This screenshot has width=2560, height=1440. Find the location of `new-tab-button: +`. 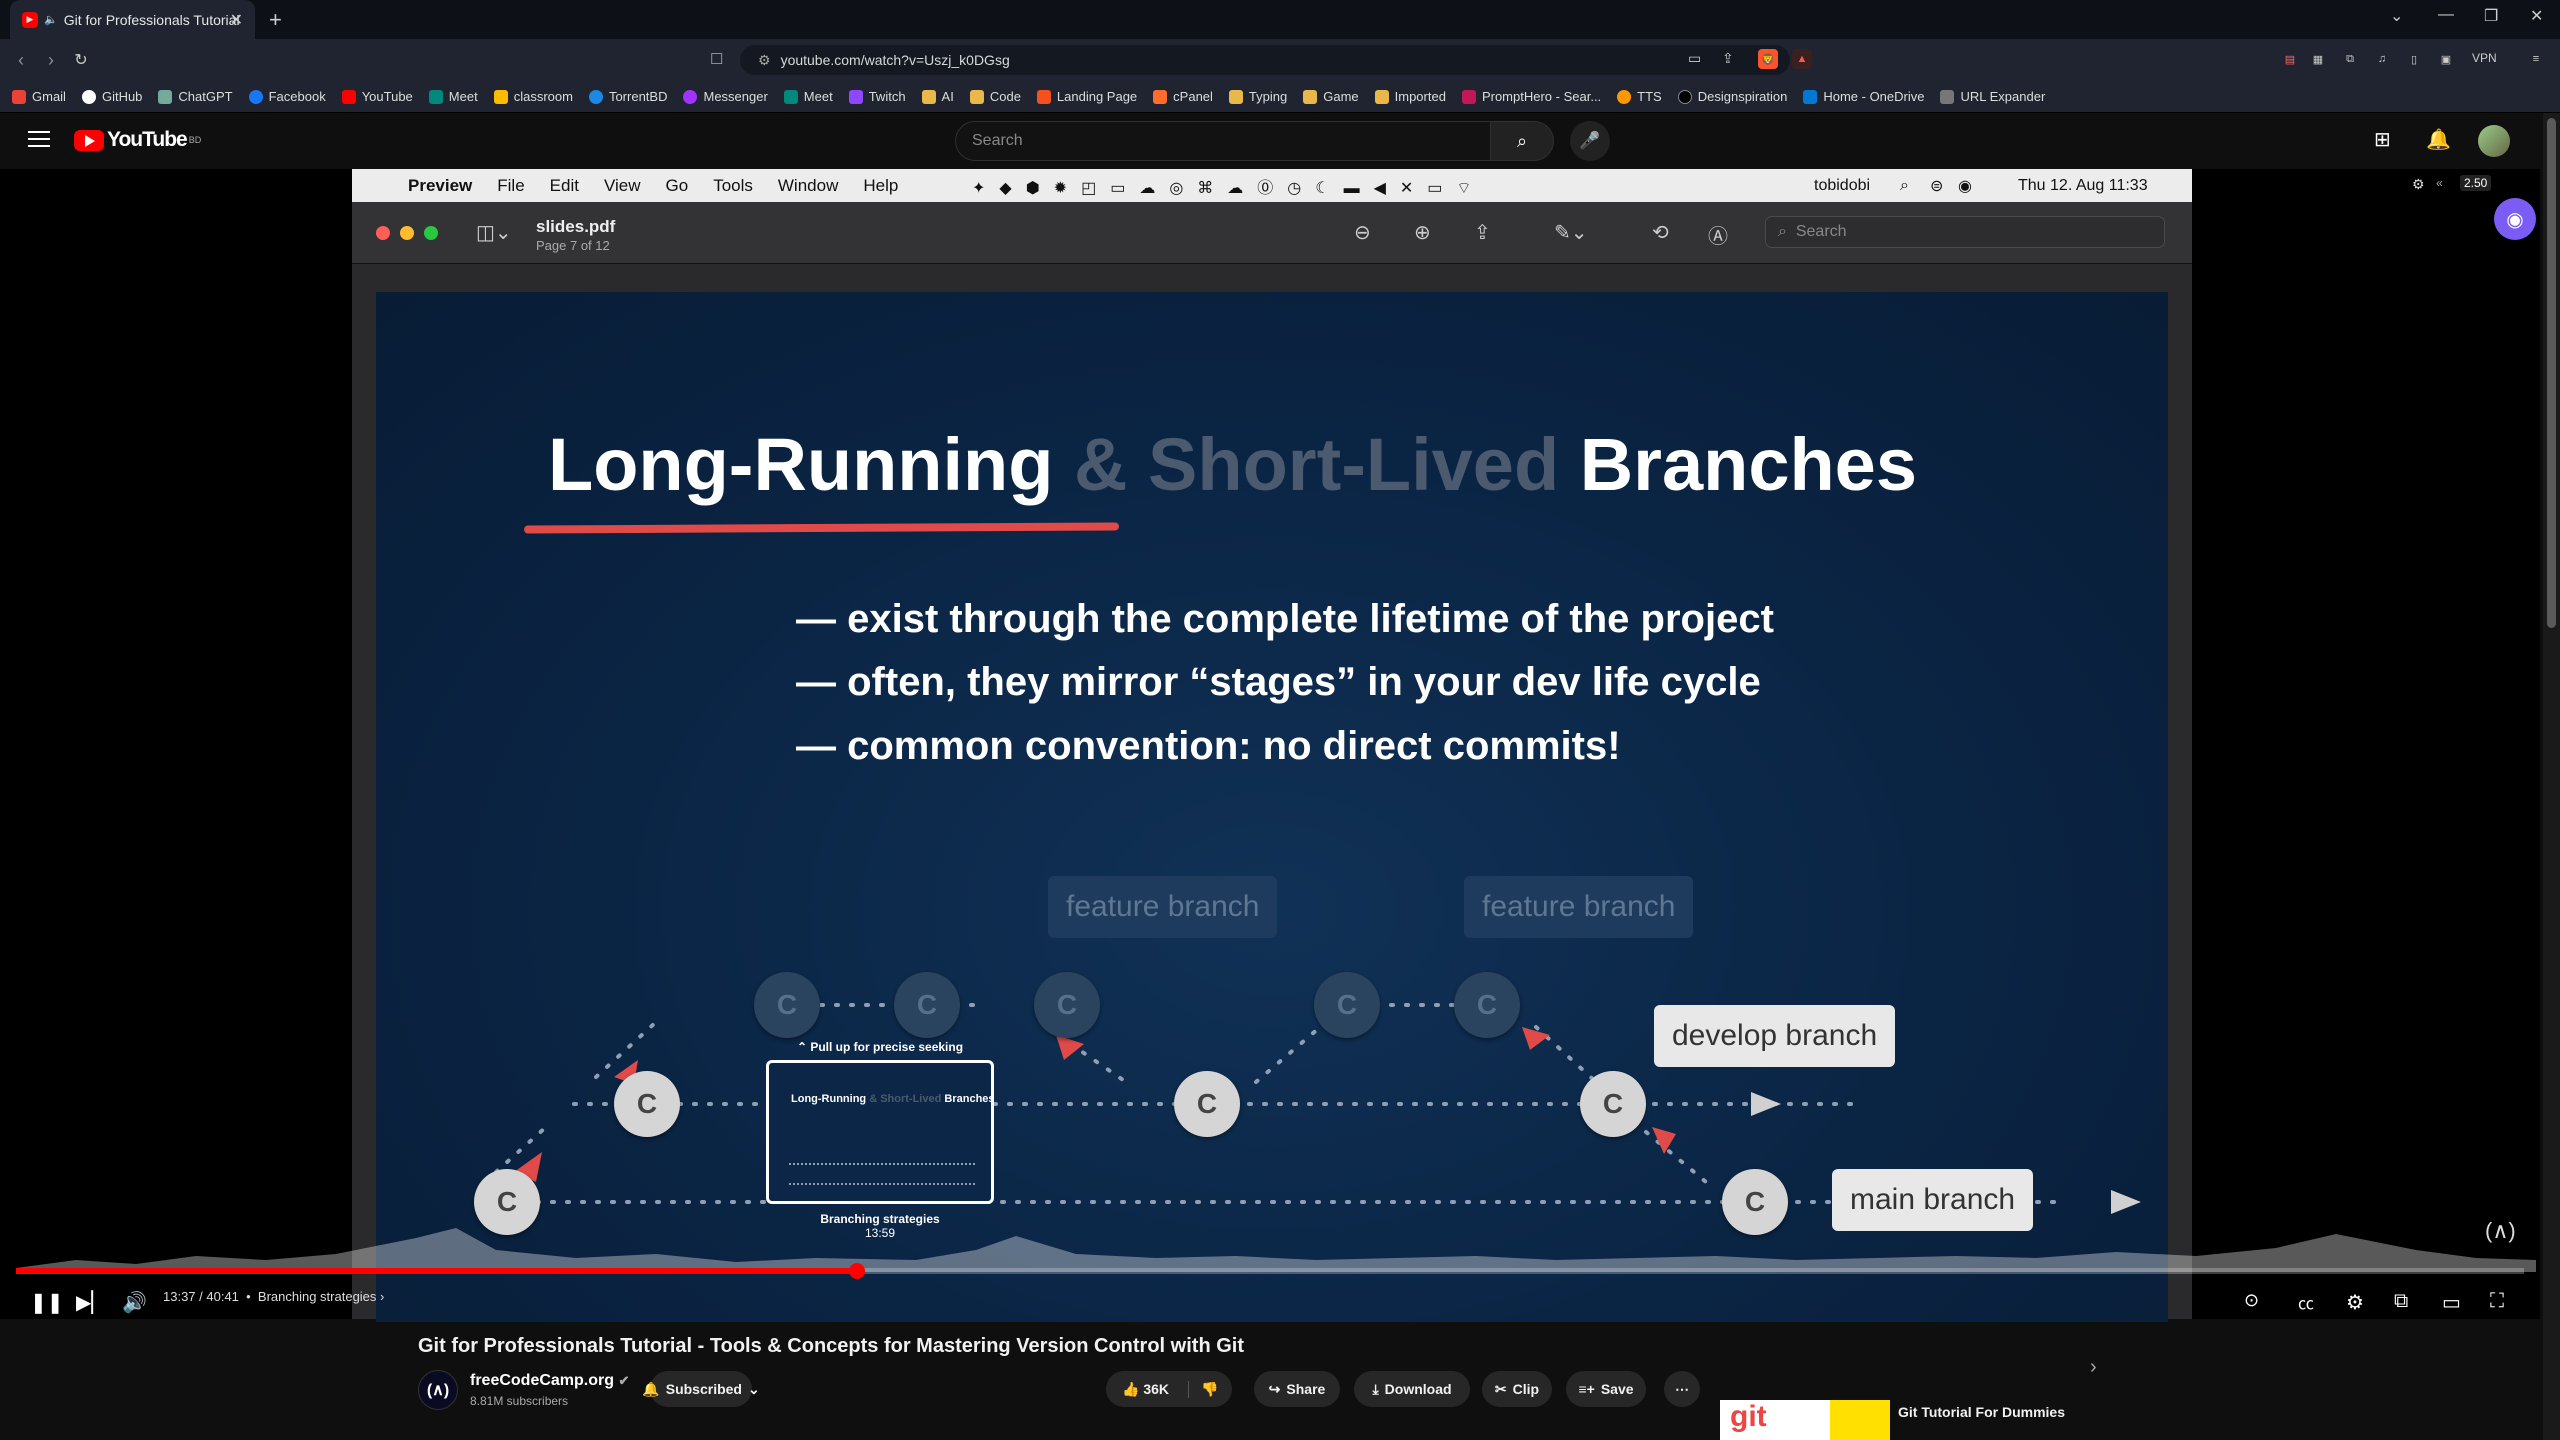

new-tab-button: + is located at coordinates (275, 20).